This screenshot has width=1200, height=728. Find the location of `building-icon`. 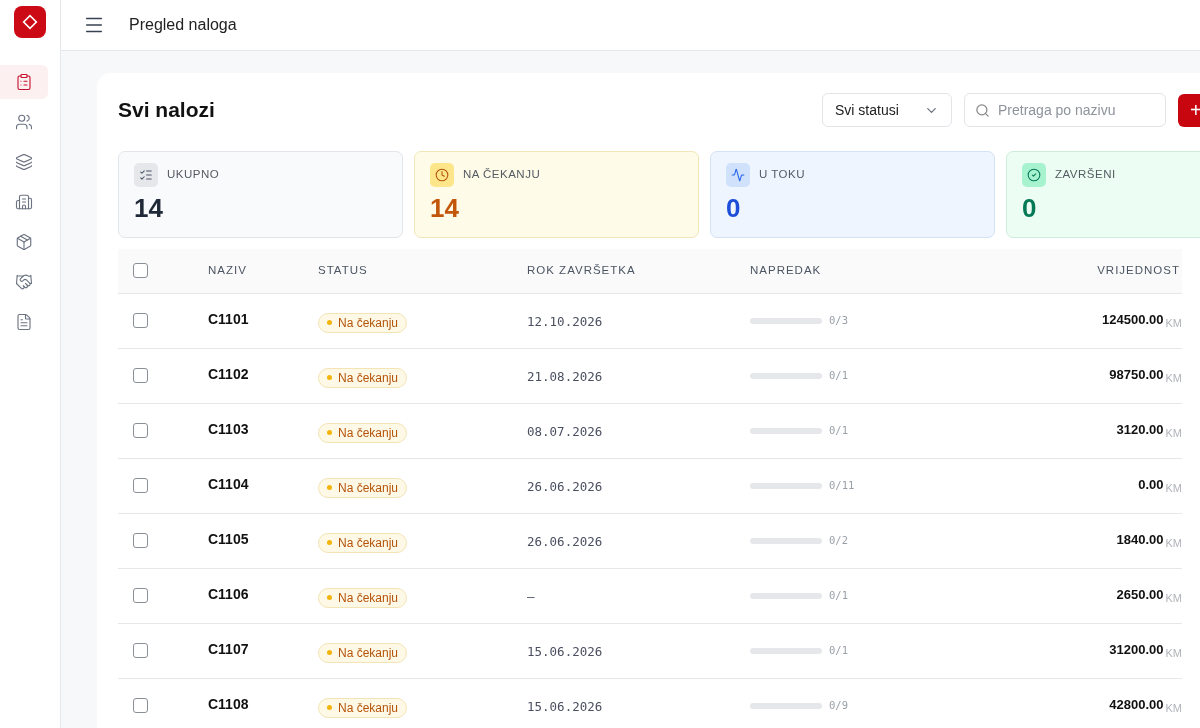

building-icon is located at coordinates (24, 202).